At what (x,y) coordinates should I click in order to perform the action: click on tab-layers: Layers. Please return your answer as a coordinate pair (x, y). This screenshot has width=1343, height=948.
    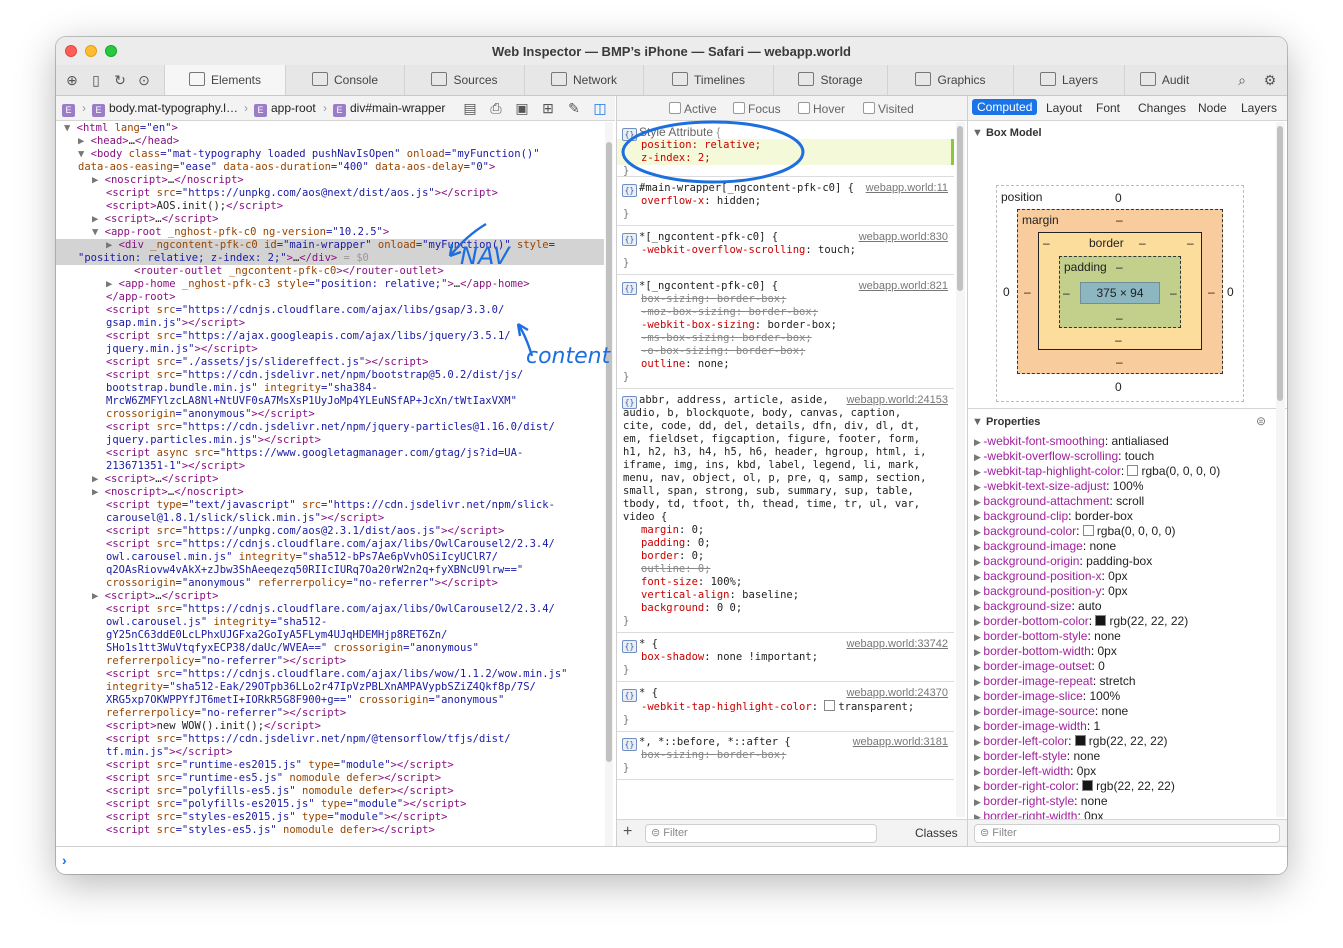
    Looking at the image, I should click on (1068, 80).